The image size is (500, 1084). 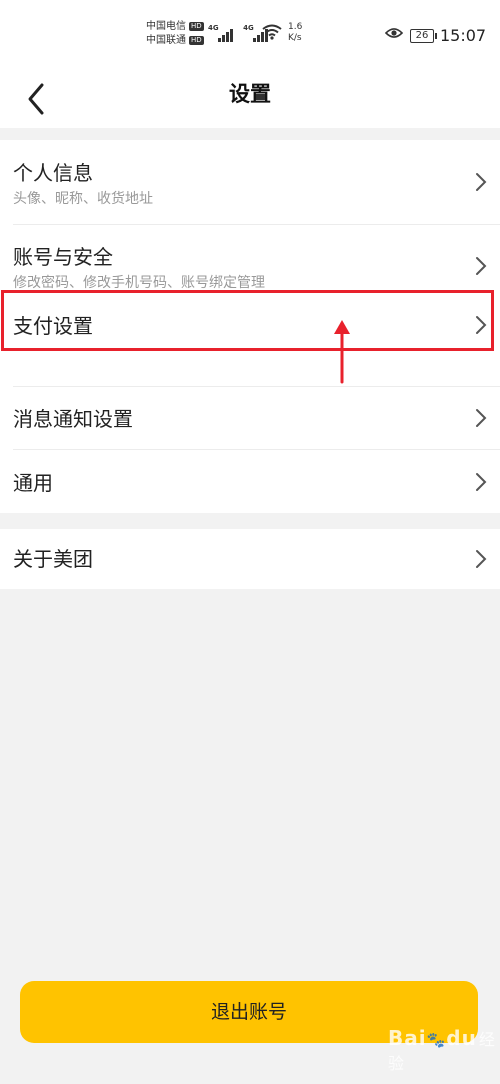 I want to click on logout-label: 退出账号, so click(x=248, y=1012).